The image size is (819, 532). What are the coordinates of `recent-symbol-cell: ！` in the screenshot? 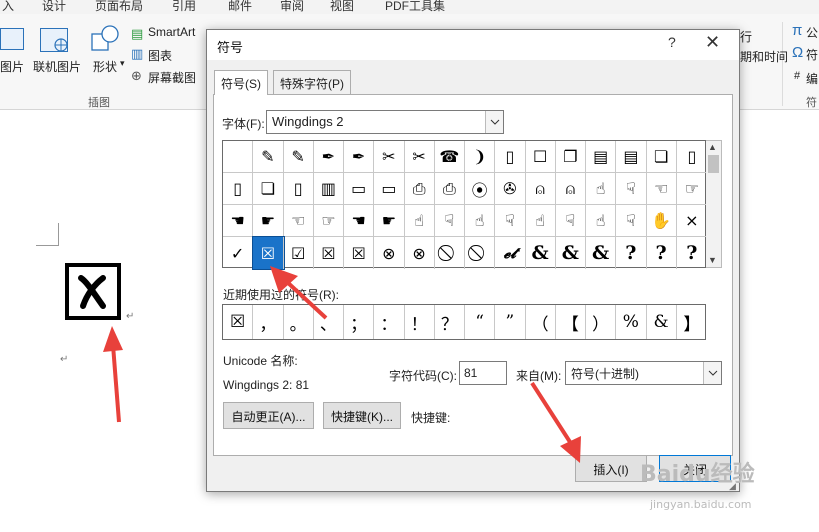 It's located at (420, 322).